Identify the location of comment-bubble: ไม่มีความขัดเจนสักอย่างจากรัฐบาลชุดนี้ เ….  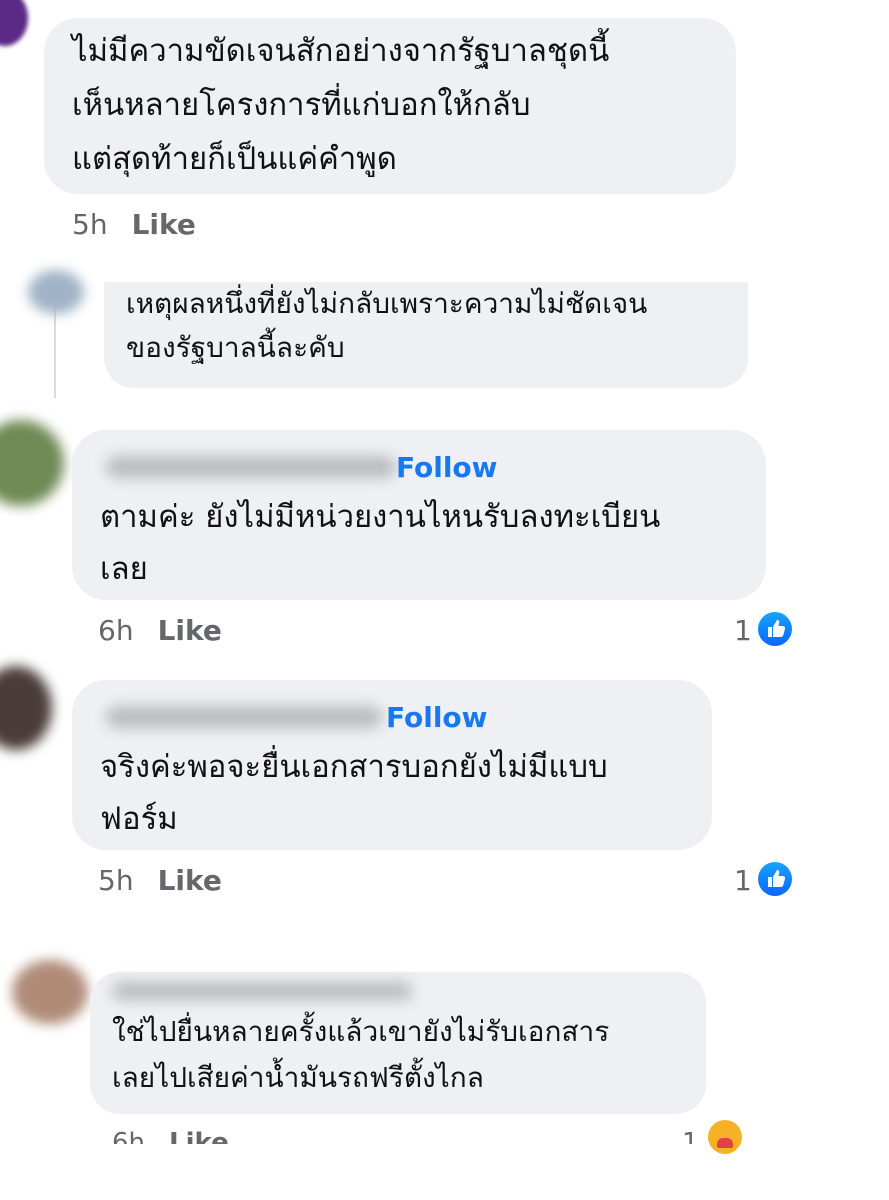
(390, 106).